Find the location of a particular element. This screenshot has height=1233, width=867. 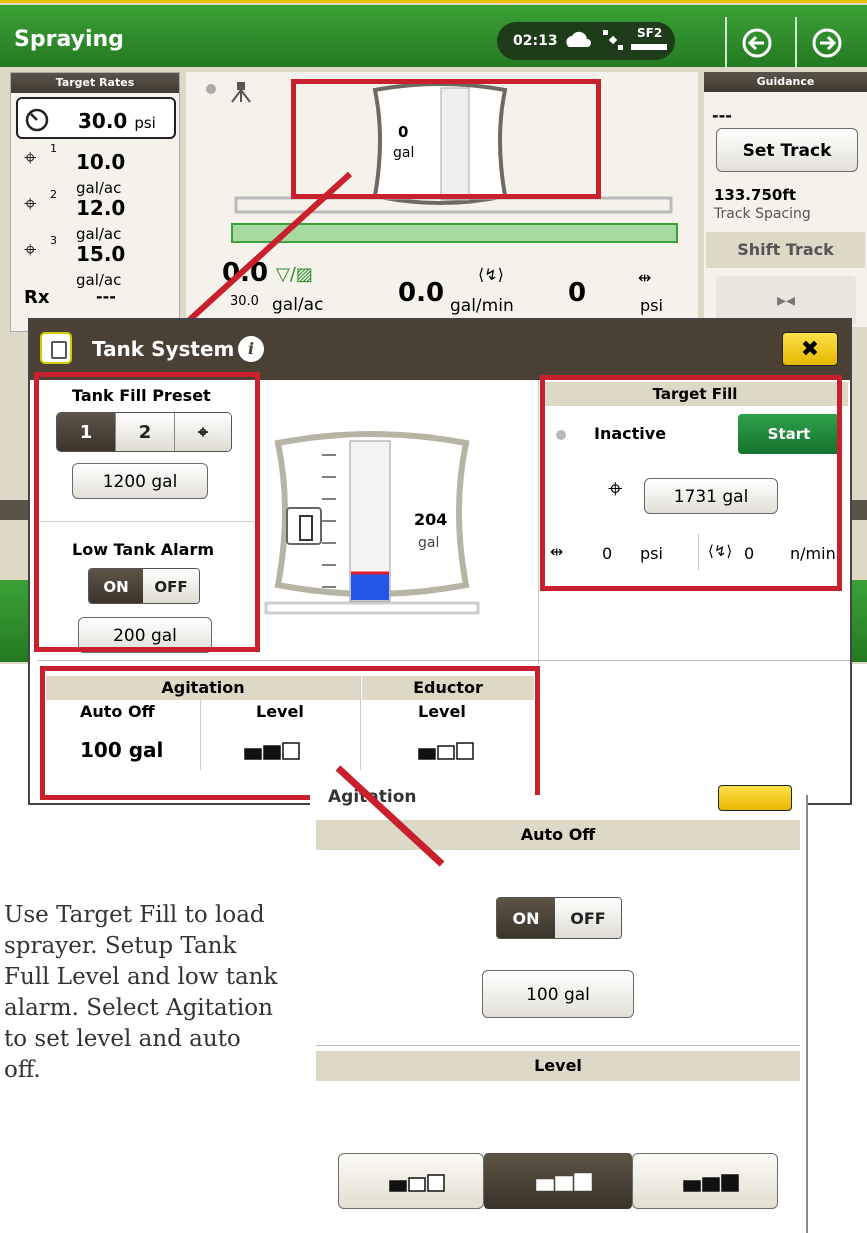

rx-value: --- is located at coordinates (106, 296).